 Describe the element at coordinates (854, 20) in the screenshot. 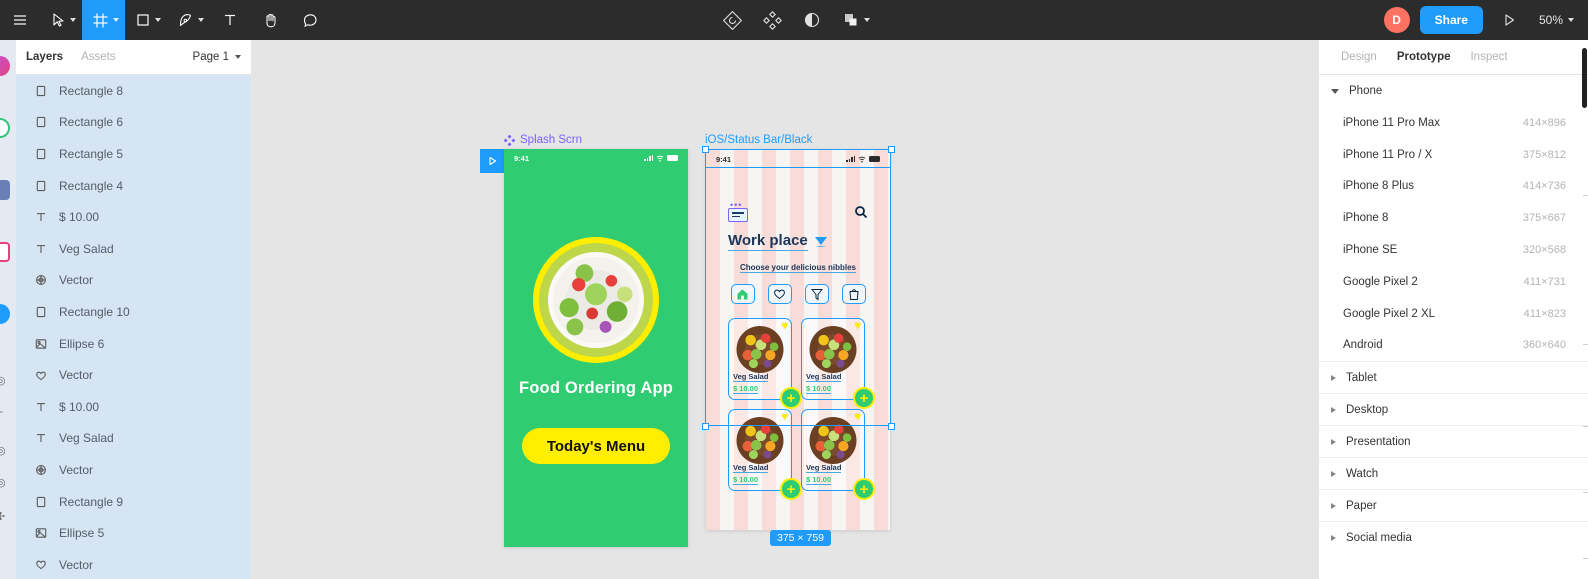

I see `boolean-icon` at that location.